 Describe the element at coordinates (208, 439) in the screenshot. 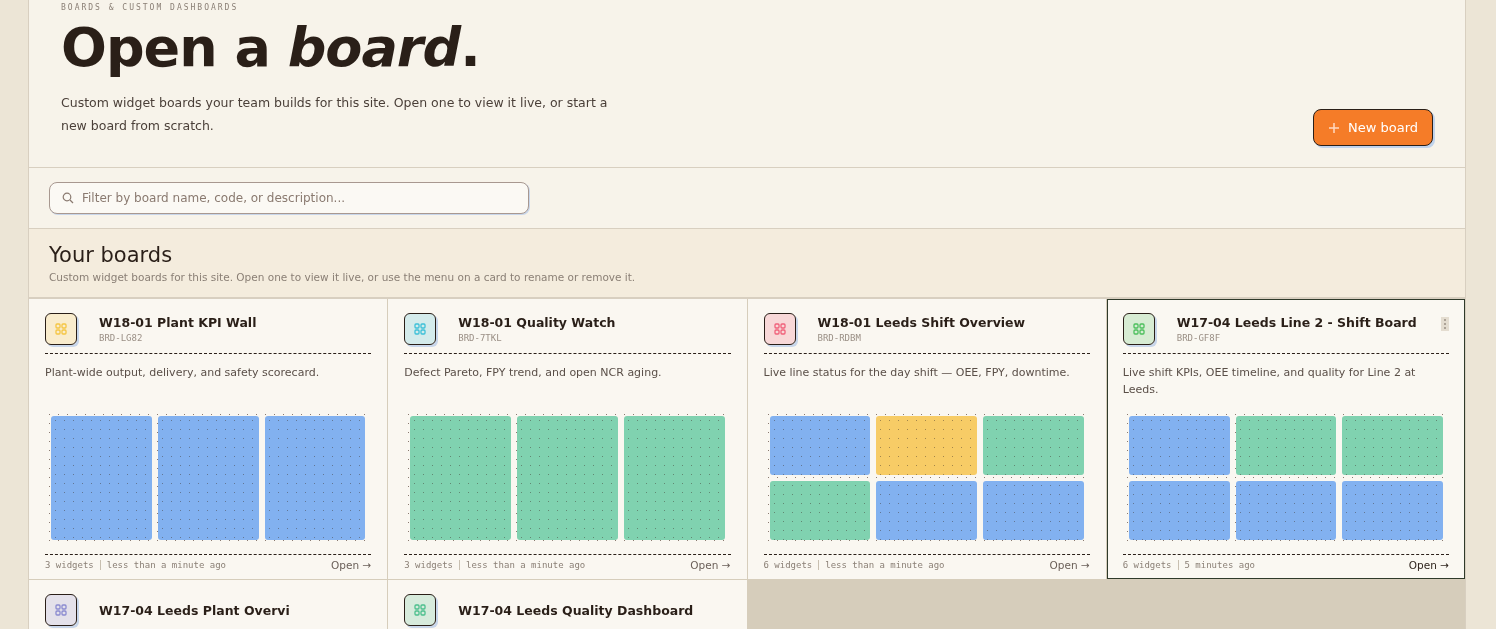

I see `board-card: W18-01 Plant KPI Wall BRD-LG82 Plant-wide output, delivery, and safety scorecard. 3 widgets less than a minute ago Open →` at that location.